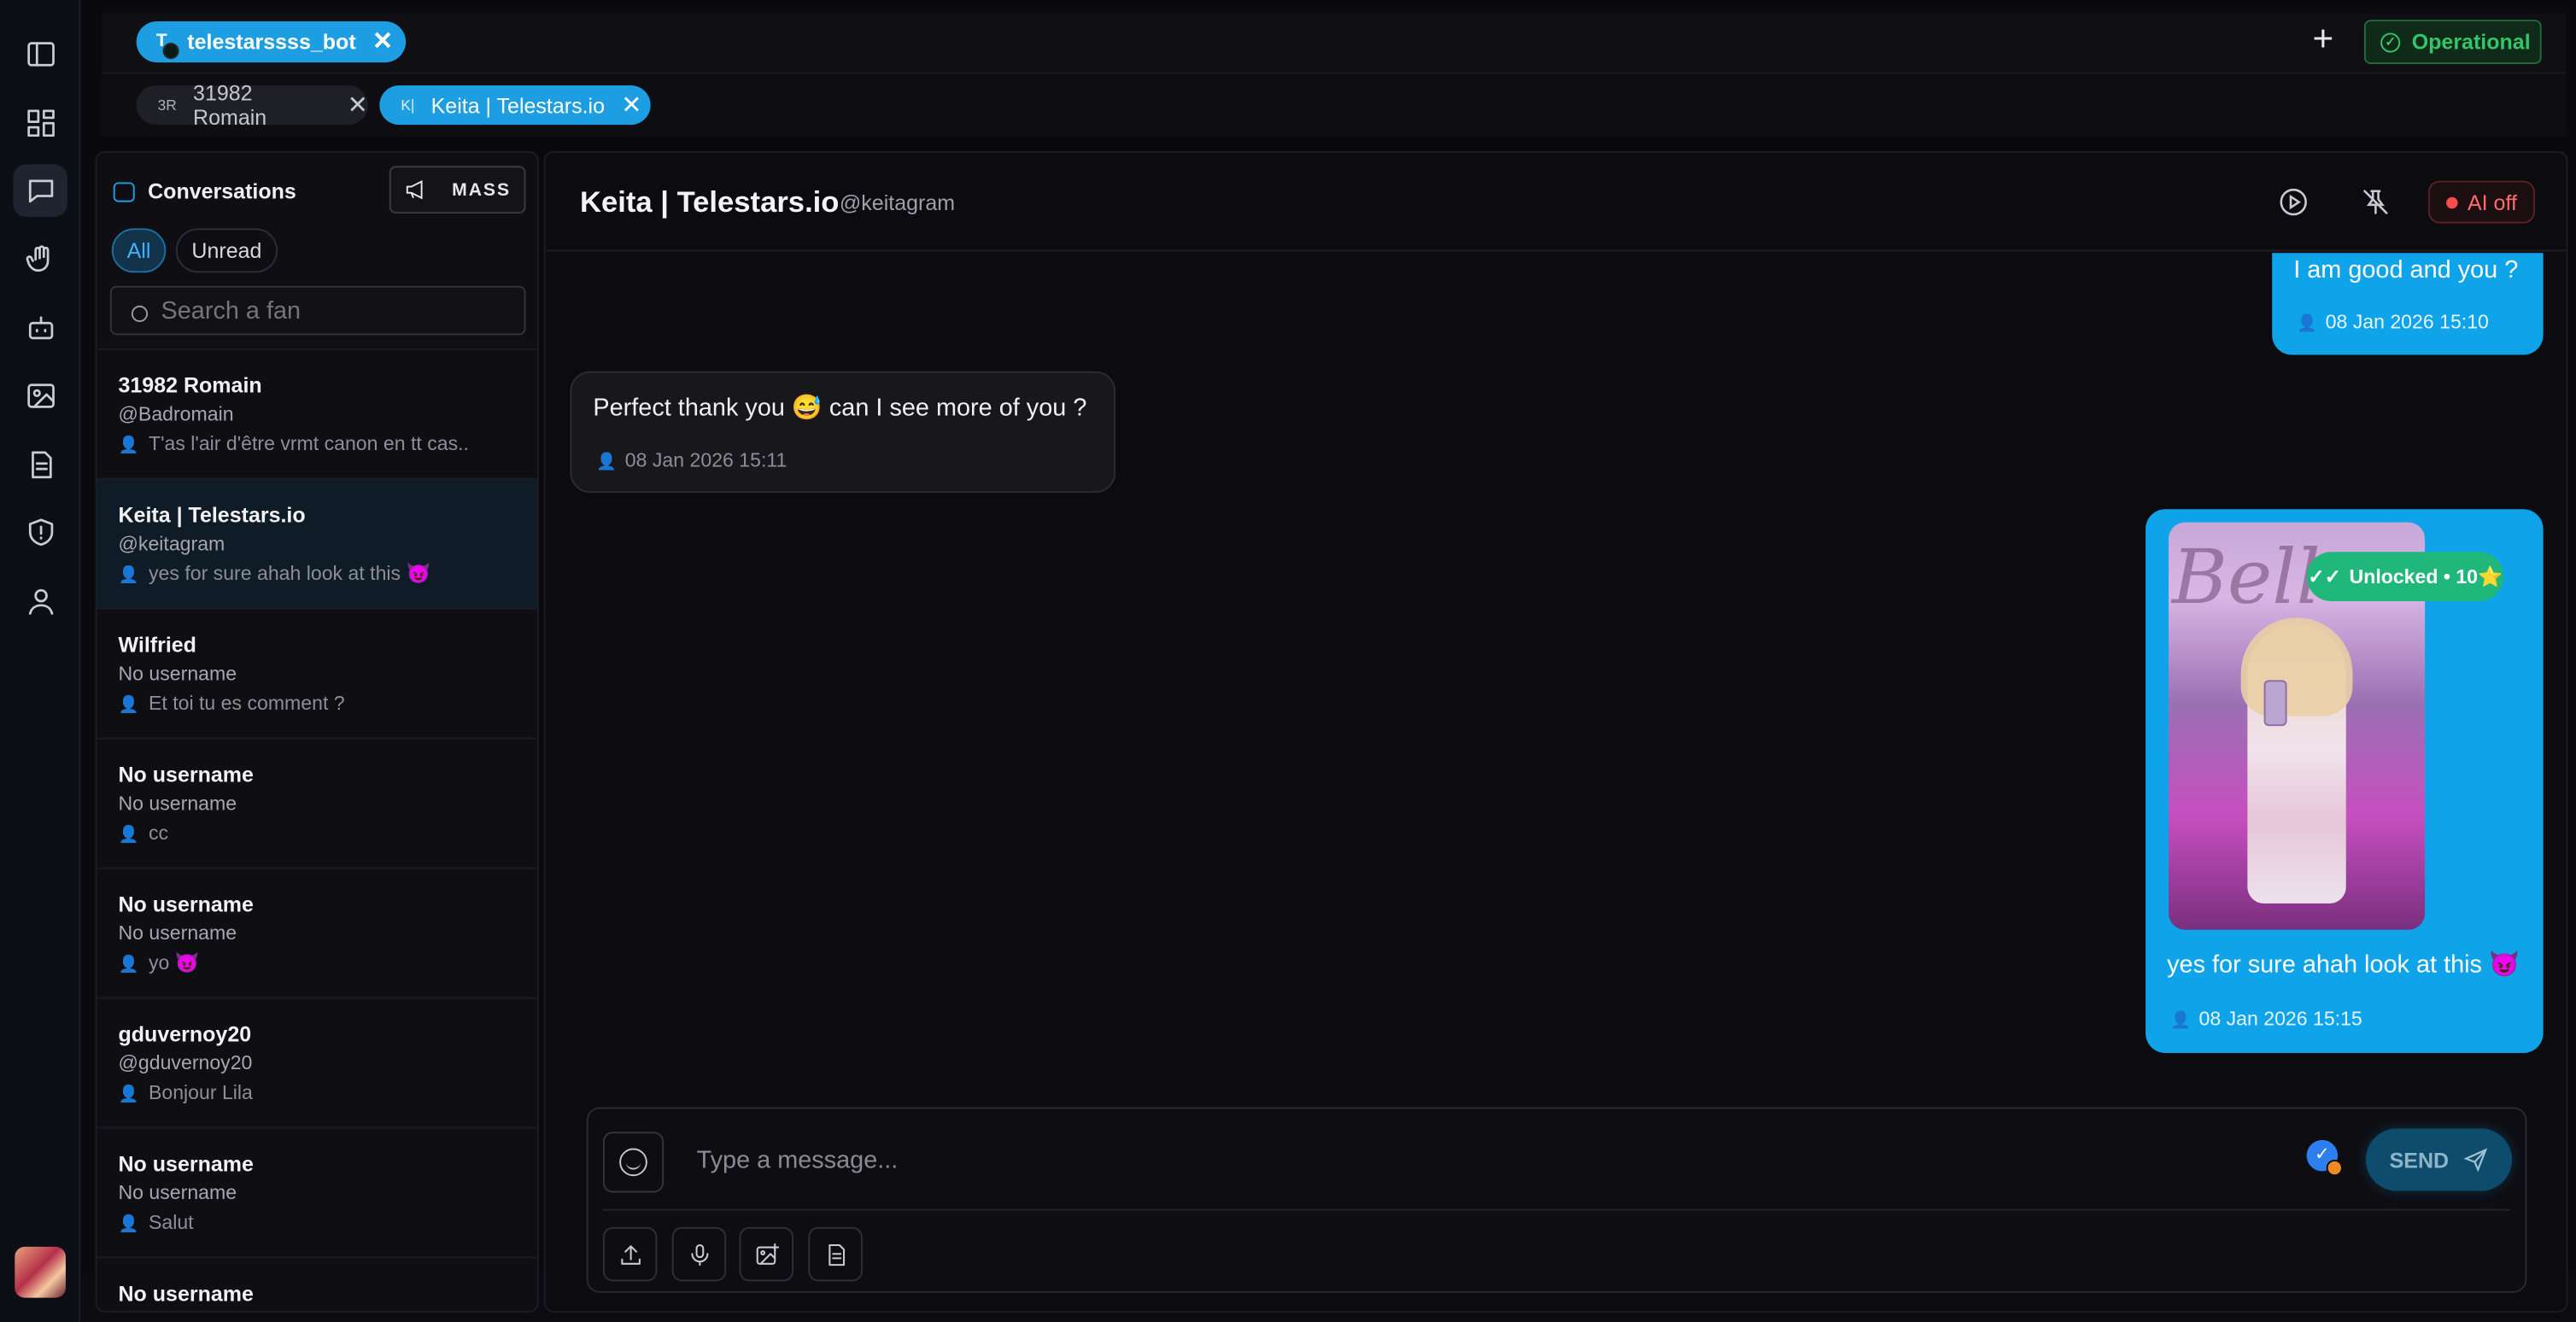 This screenshot has width=2576, height=1322. I want to click on conversation-username: @gduvernoy20, so click(185, 1062).